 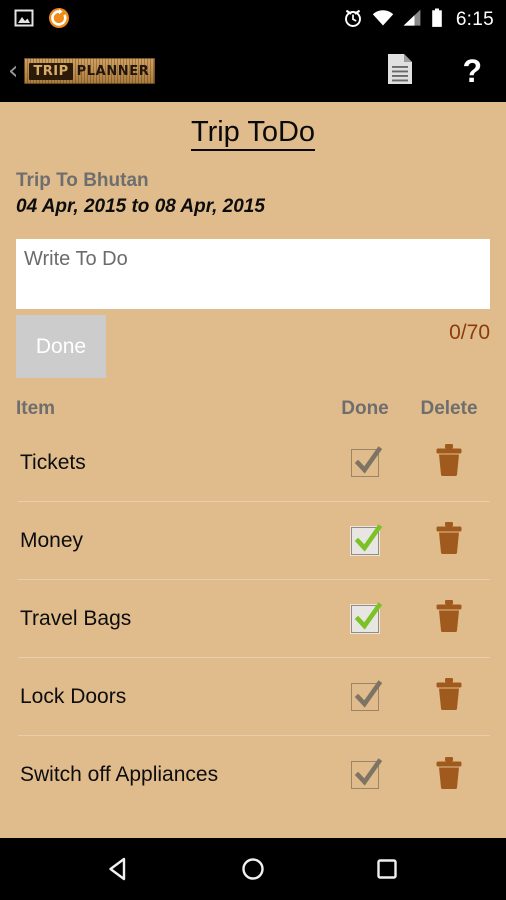 I want to click on nav-home-button, so click(x=253, y=869).